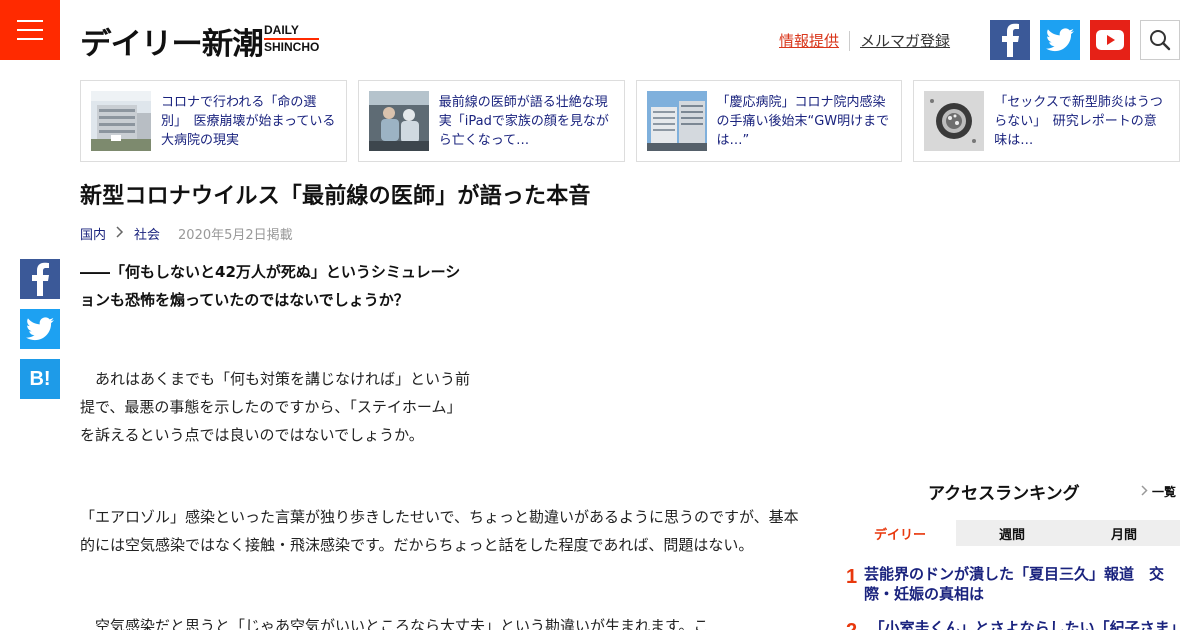 Image resolution: width=1200 pixels, height=630 pixels. I want to click on tab-weekly: 週間, so click(1012, 533).